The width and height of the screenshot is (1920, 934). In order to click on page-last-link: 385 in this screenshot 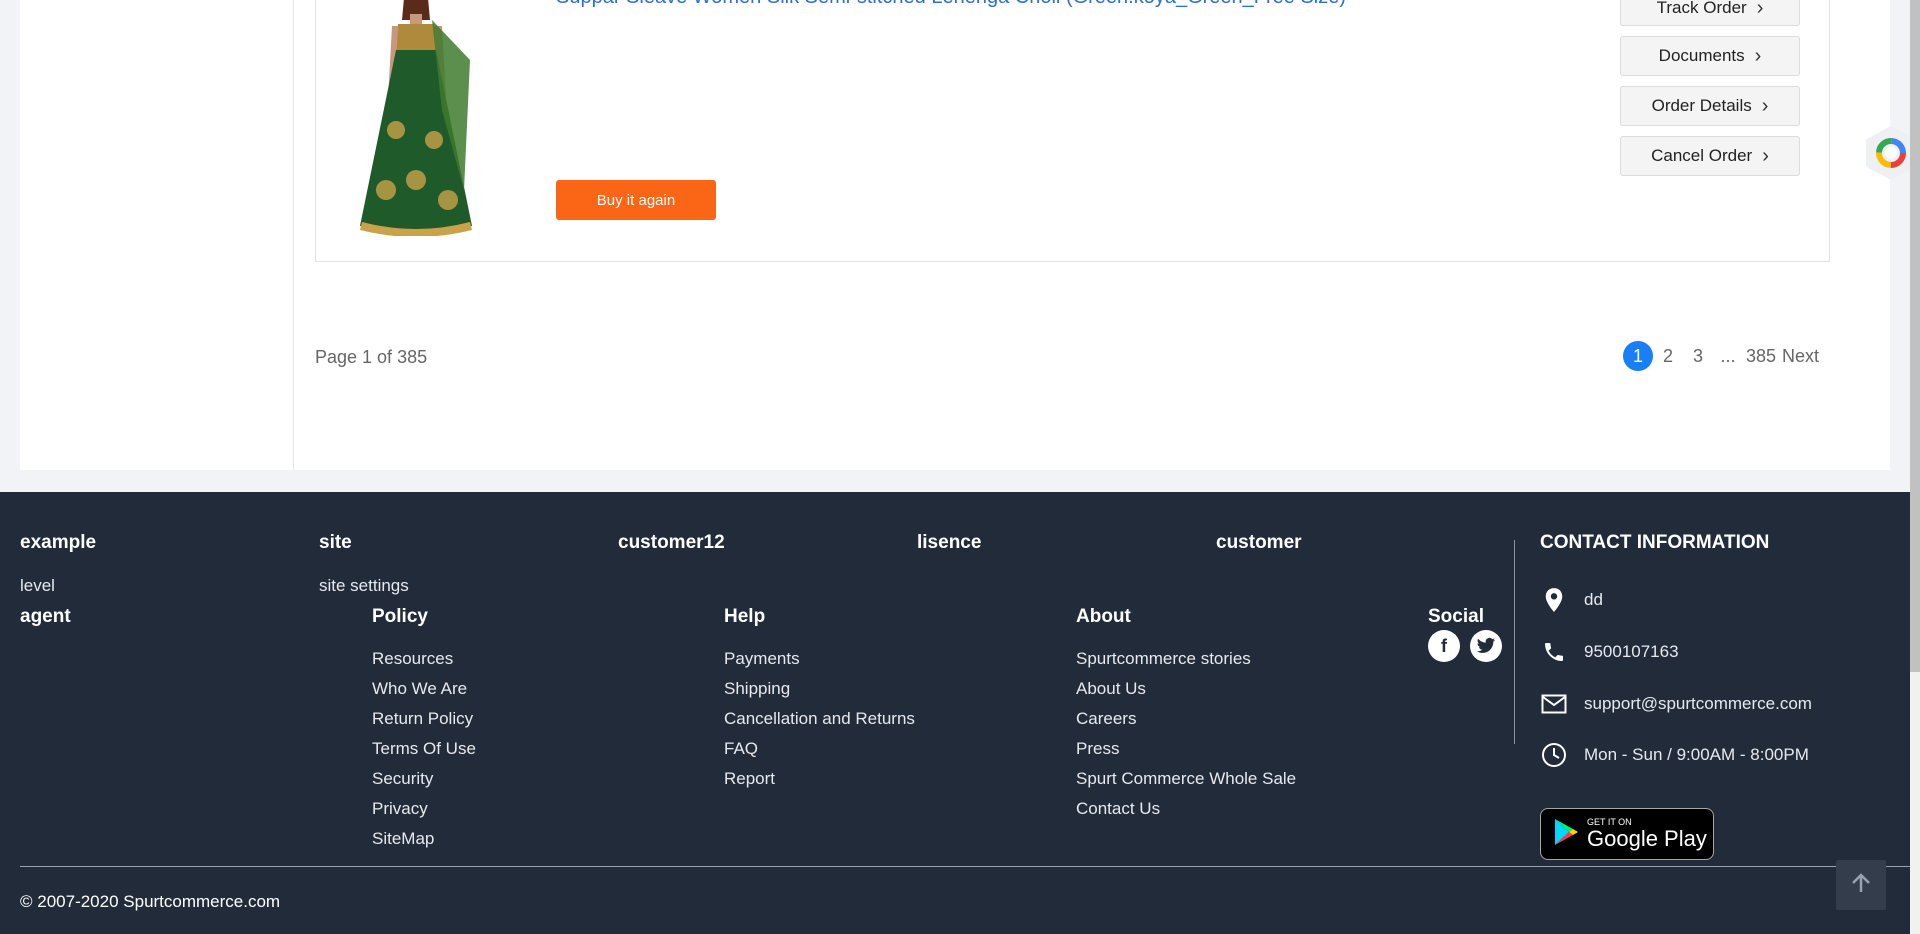, I will do `click(1761, 356)`.